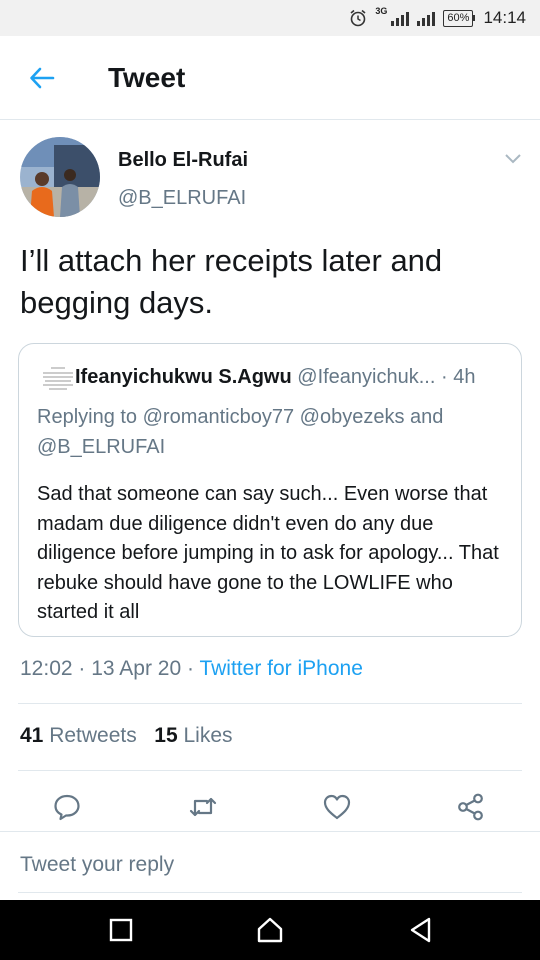  Describe the element at coordinates (42, 78) in the screenshot. I see `back-arrow-icon` at that location.